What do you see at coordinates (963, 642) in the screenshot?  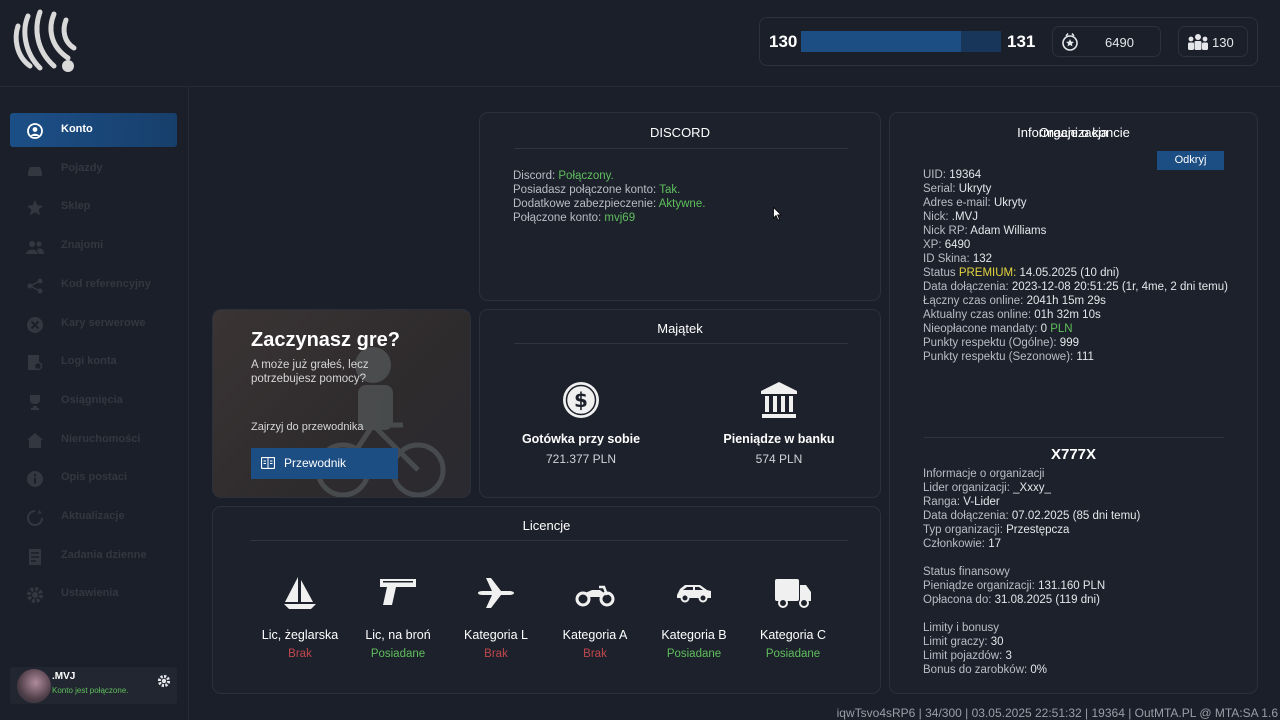 I see `org-players-limit-row: Limit graczy: 30` at bounding box center [963, 642].